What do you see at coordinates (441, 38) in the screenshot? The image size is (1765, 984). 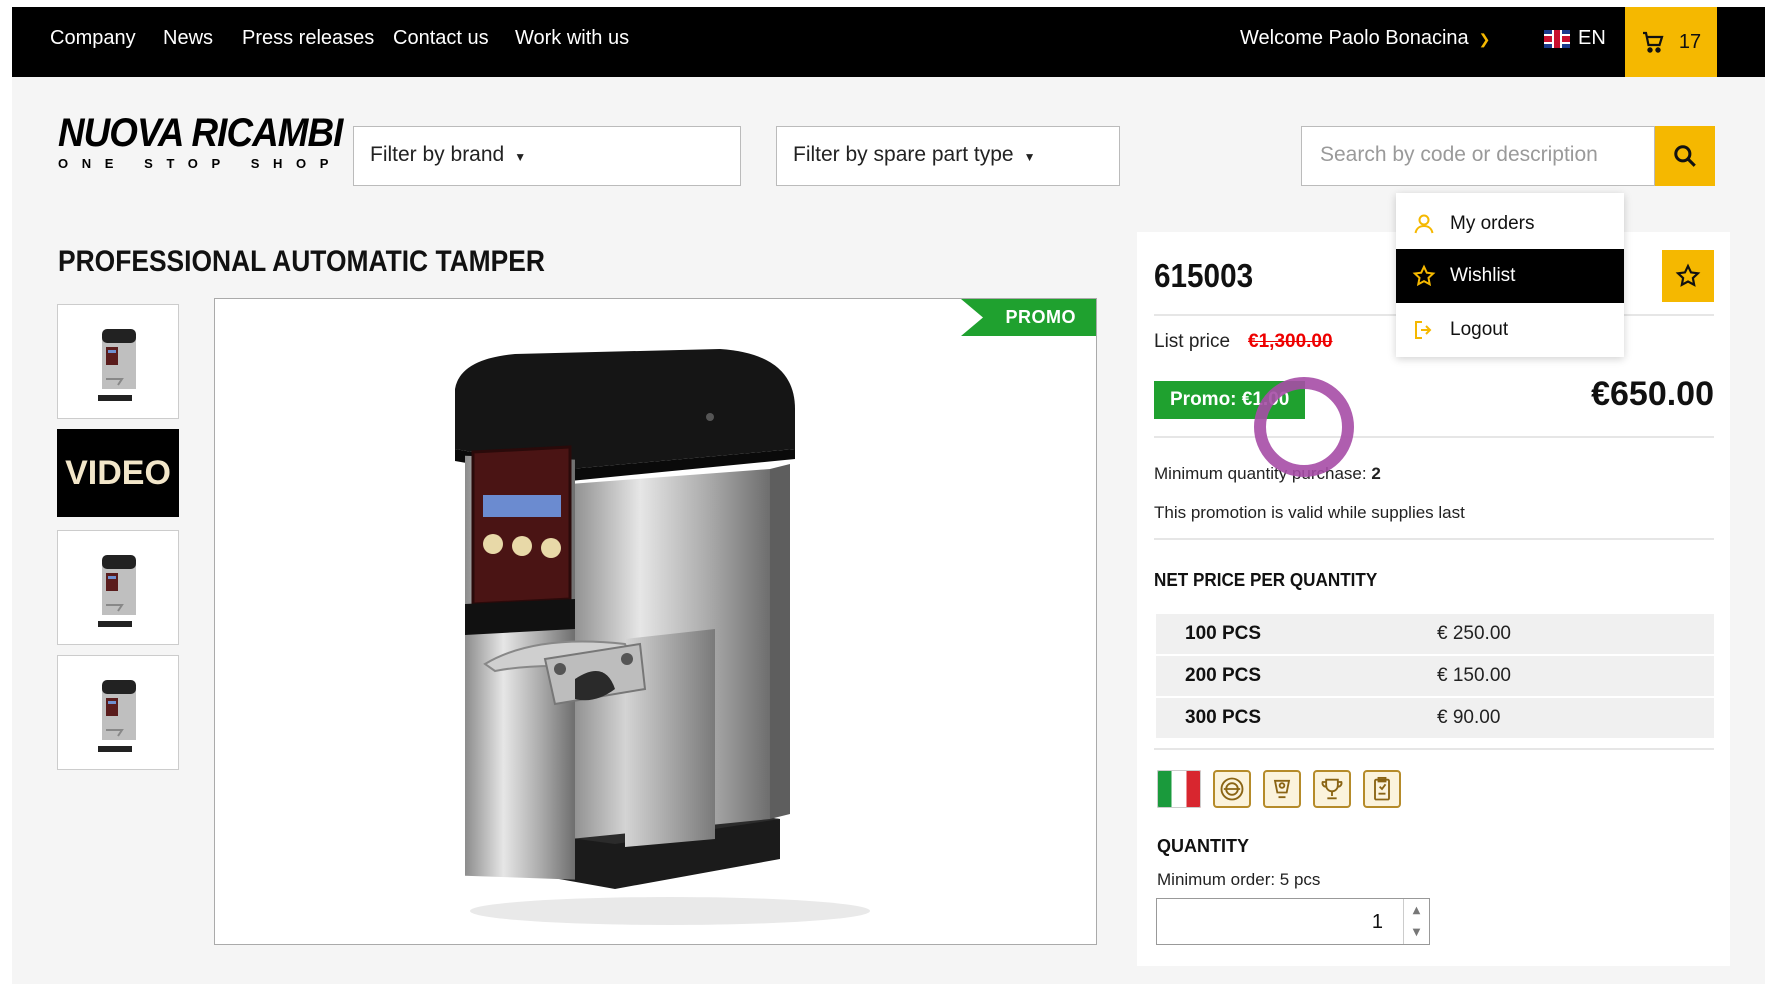 I see `nav-contact-us: Contact us` at bounding box center [441, 38].